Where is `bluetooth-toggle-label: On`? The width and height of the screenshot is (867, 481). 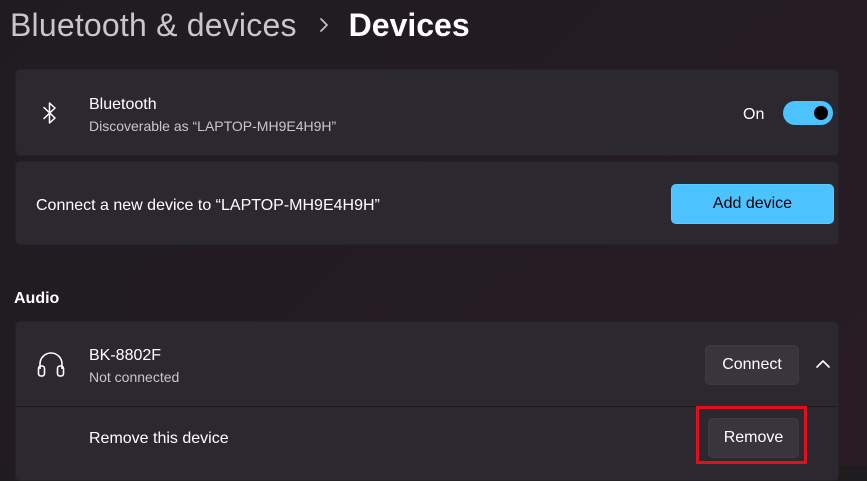
bluetooth-toggle-label: On is located at coordinates (754, 114).